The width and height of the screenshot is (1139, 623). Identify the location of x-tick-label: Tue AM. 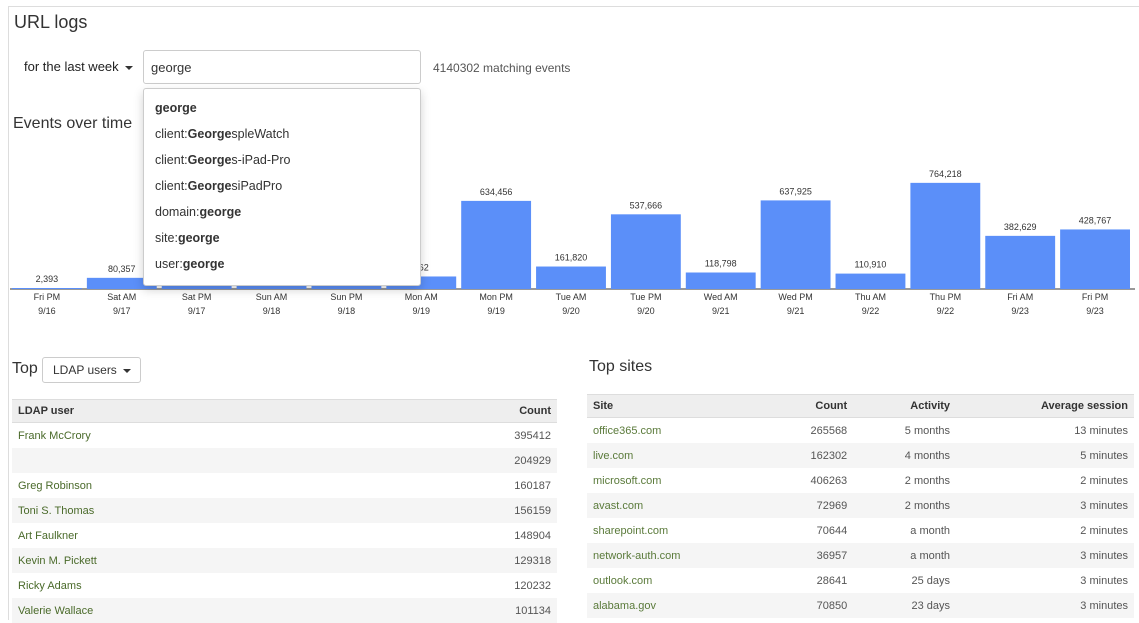
(571, 297).